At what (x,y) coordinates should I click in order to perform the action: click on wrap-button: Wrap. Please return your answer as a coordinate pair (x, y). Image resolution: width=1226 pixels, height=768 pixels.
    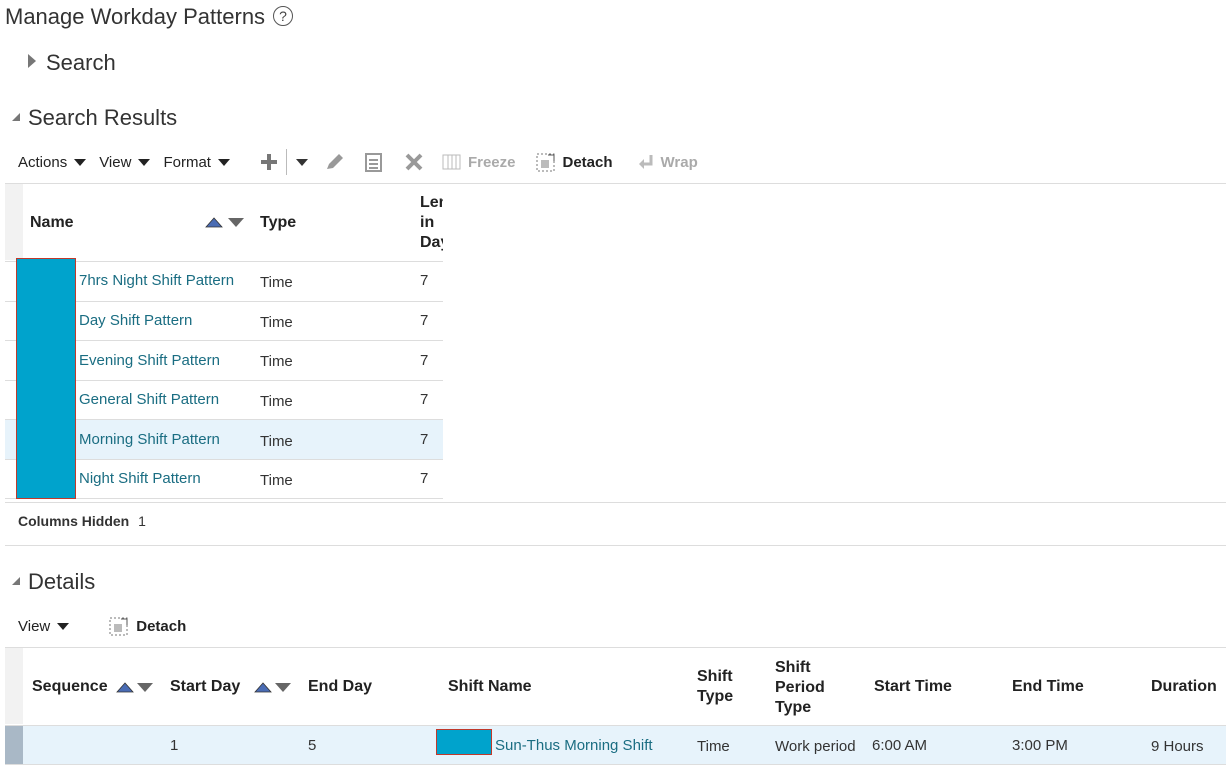
    Looking at the image, I should click on (667, 162).